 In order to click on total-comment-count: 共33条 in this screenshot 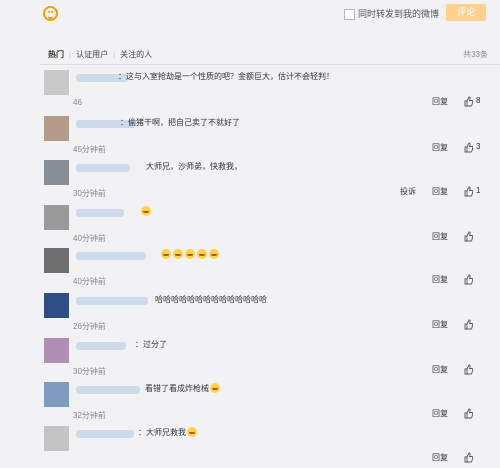, I will do `click(475, 54)`.